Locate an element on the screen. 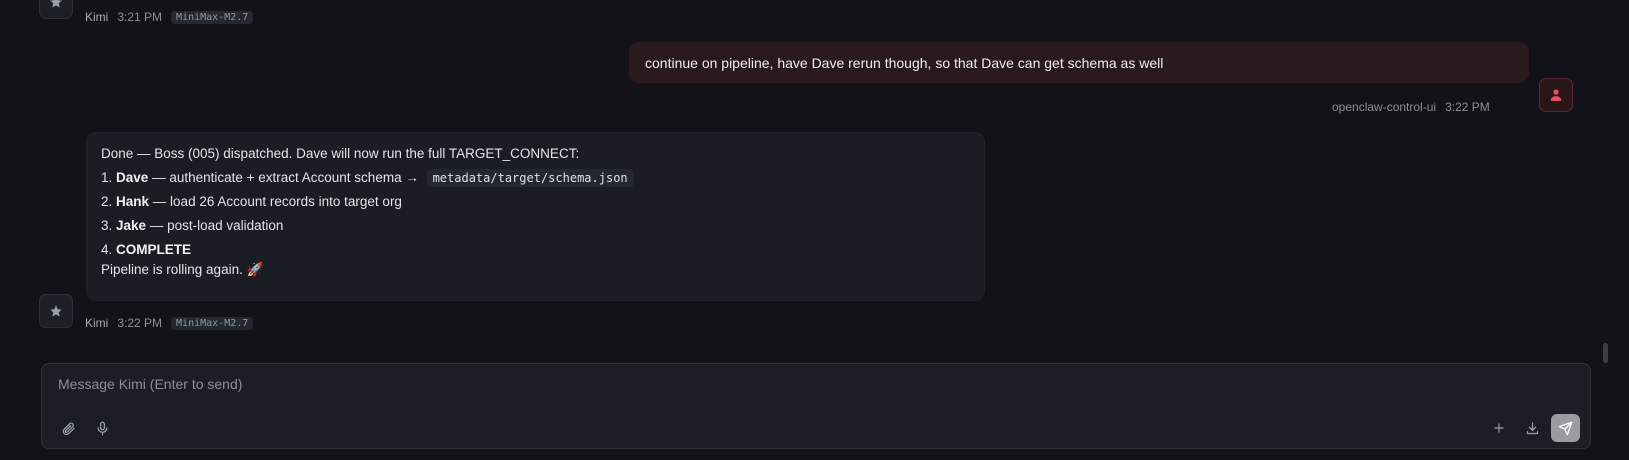 The height and width of the screenshot is (460, 1629). list-item: 4. COMPLETE is located at coordinates (146, 249).